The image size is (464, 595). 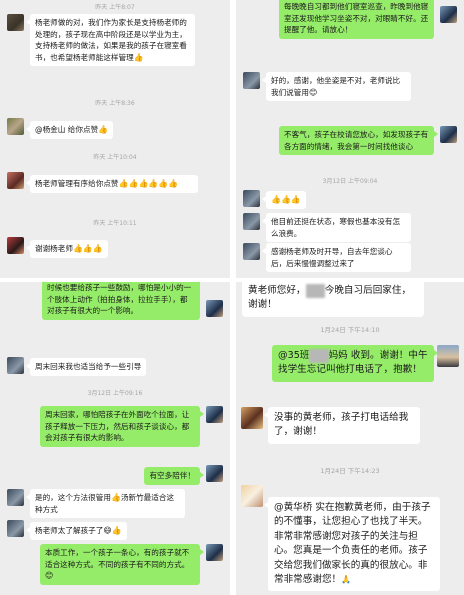 I want to click on message-bubble: 不客气，孩子在校请您放心，如发现孩子有各方面的情绪，我会第一时间找他谈心, so click(x=358, y=140).